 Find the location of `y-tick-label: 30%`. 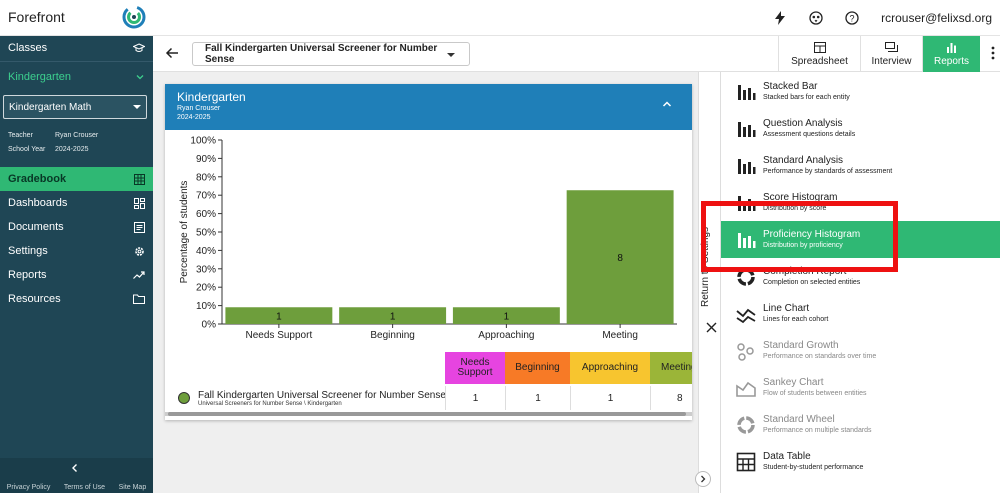

y-tick-label: 30% is located at coordinates (206, 269).